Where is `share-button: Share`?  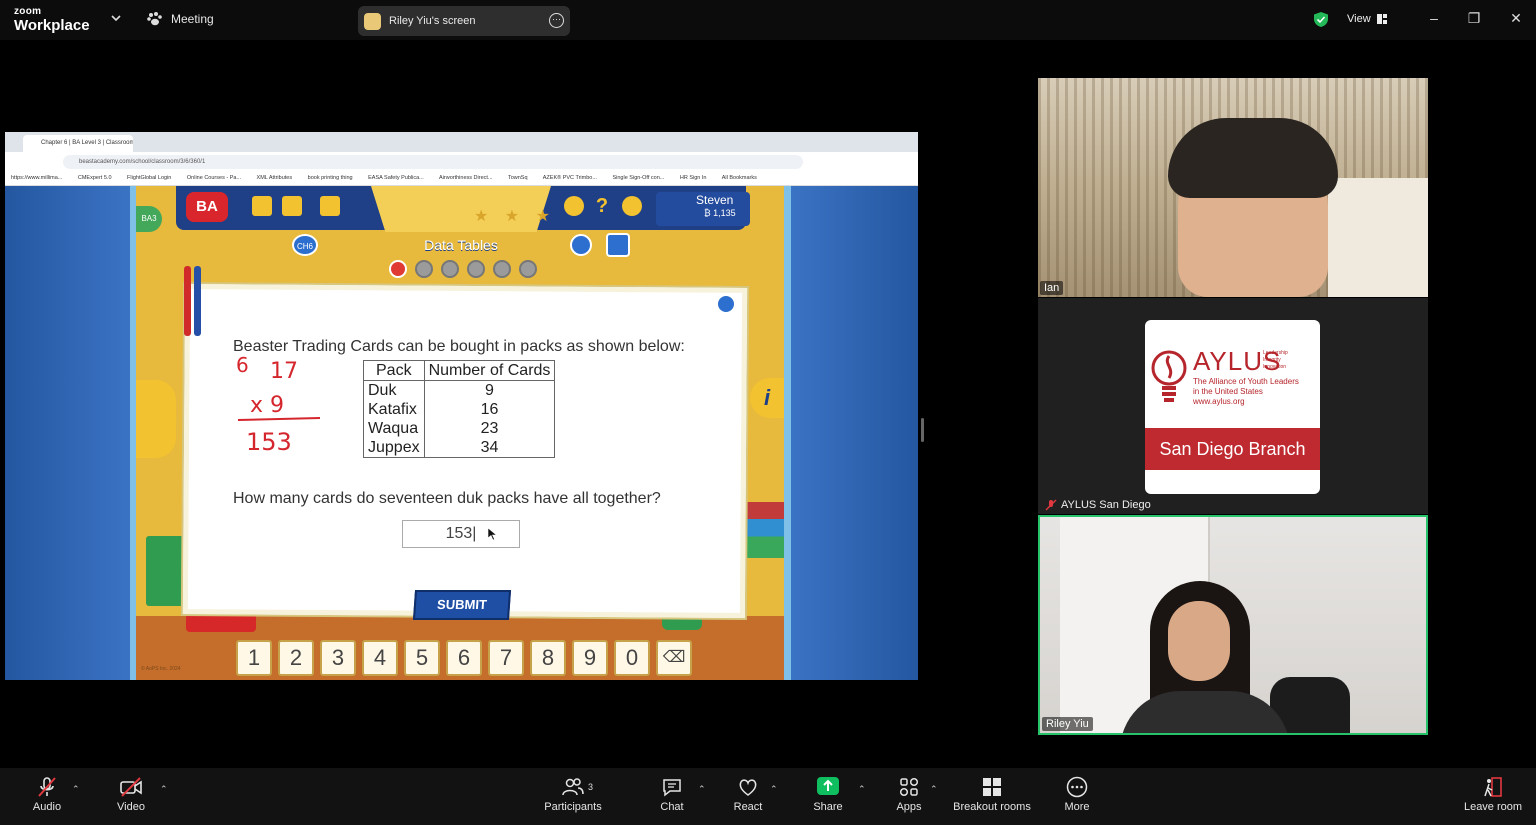 share-button: Share is located at coordinates (828, 794).